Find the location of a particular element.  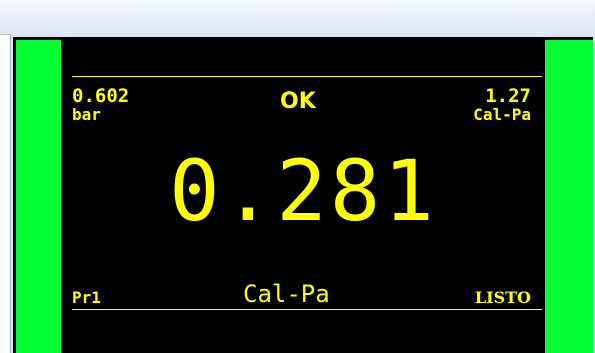

main-reading-value: 0.281 is located at coordinates (303, 191).